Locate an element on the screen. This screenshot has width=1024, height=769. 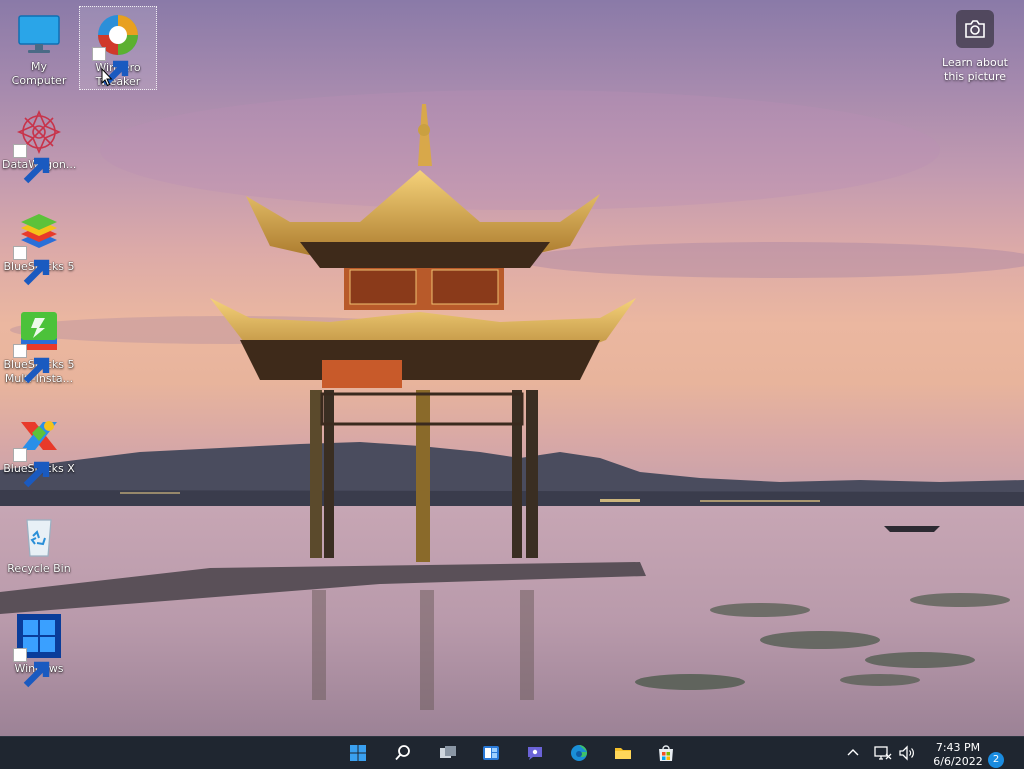
camera-icon is located at coordinates (975, 29).